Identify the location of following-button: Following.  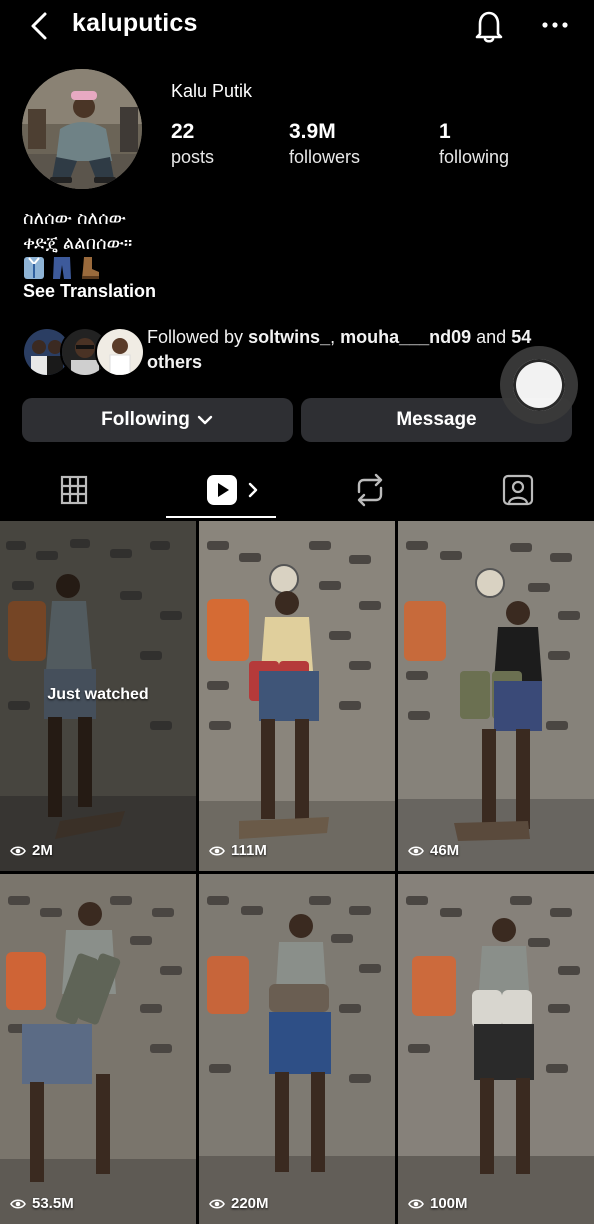
(157, 420).